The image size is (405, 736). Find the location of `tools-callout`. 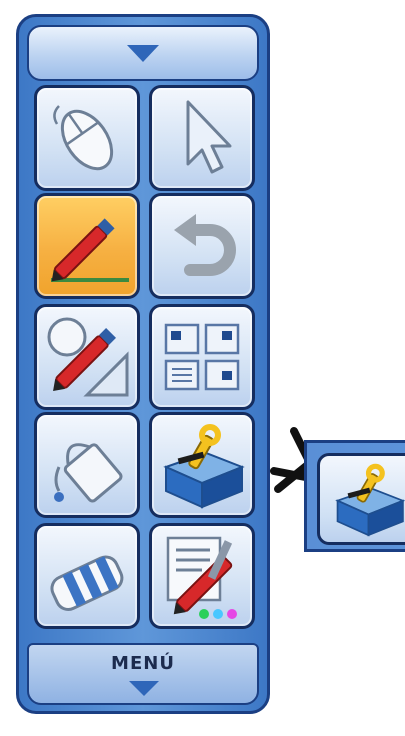

tools-callout is located at coordinates (354, 496).